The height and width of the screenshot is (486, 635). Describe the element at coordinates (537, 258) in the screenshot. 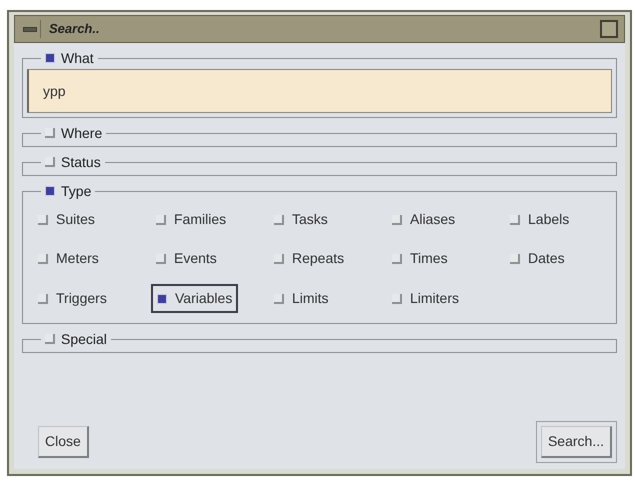

I see `type-option: Dates` at that location.